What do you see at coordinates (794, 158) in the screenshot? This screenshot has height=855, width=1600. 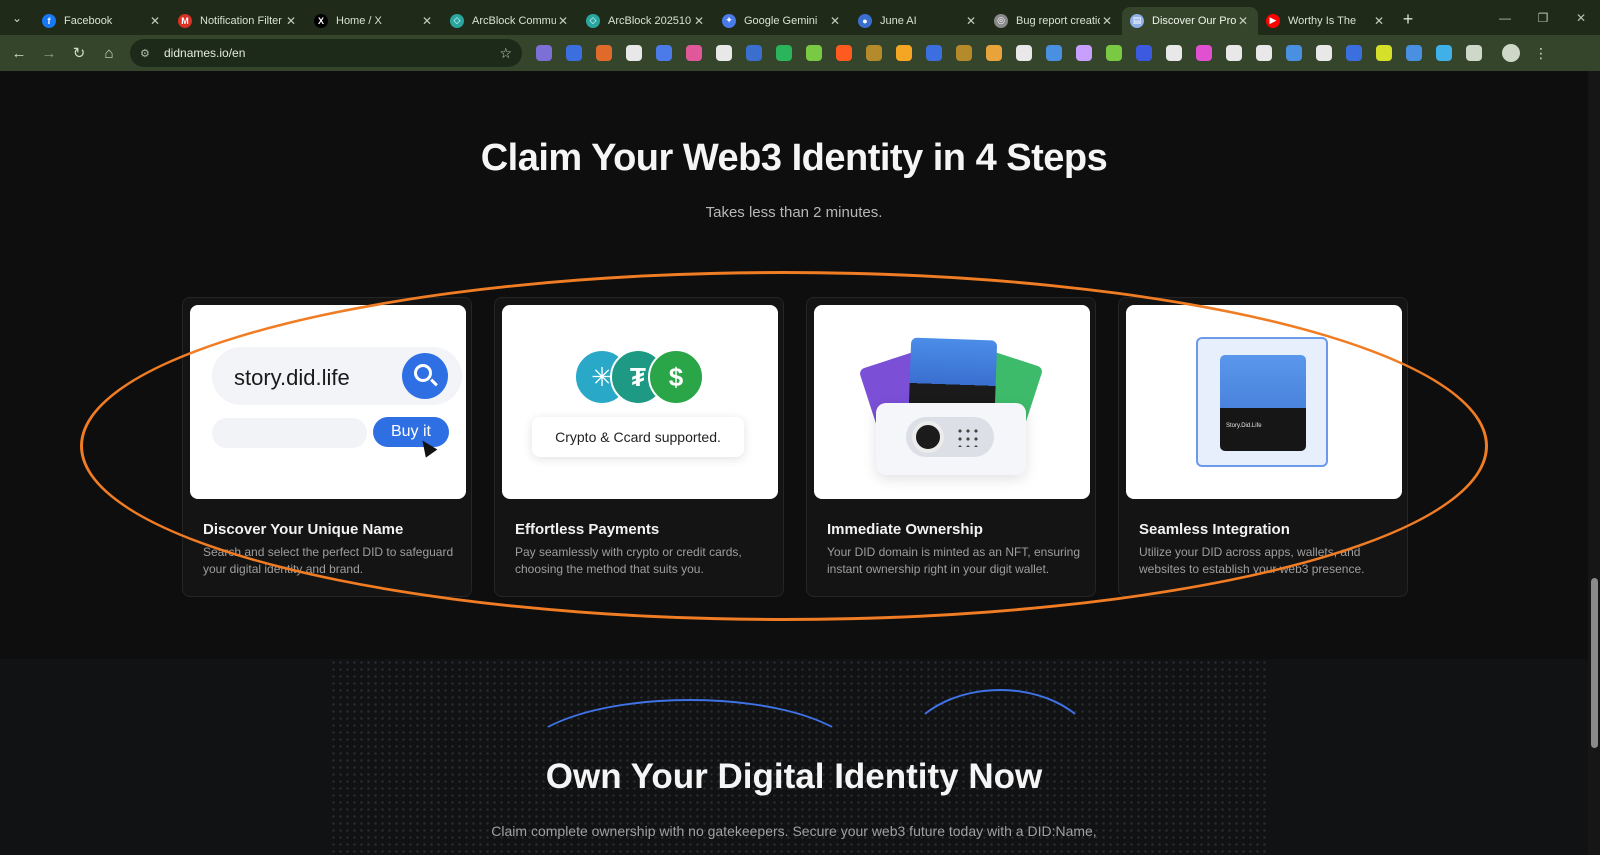 I see `section-heading: Claim Your Web3 Identity in 4 Steps` at bounding box center [794, 158].